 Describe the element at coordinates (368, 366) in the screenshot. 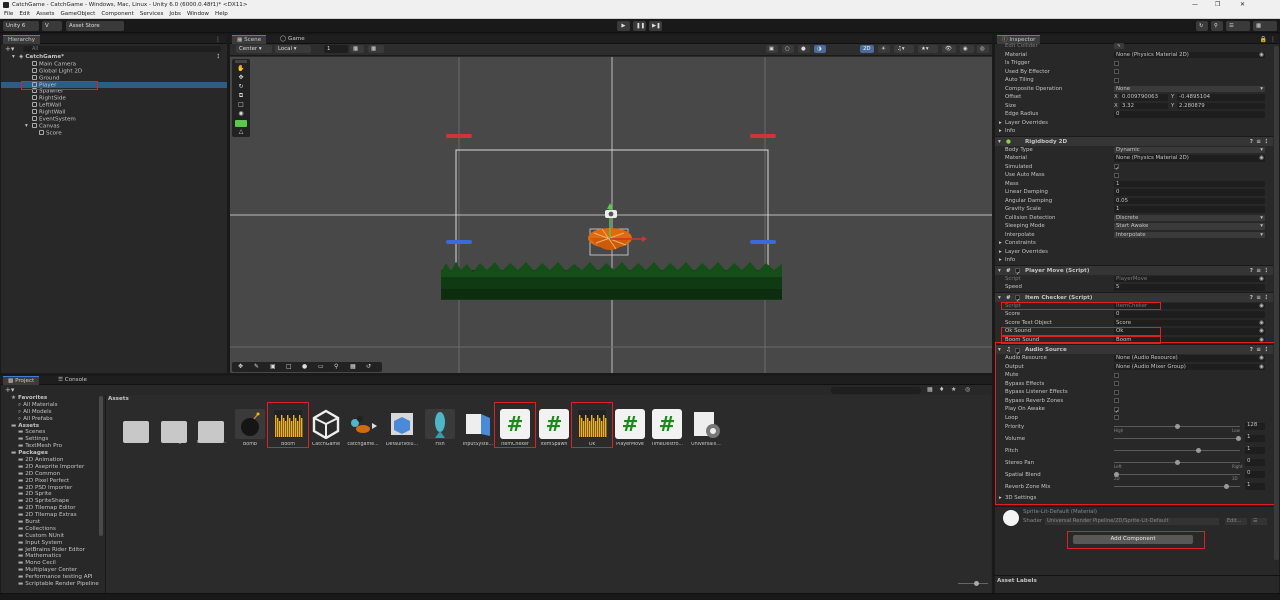

I see `undo-icon: ↺` at that location.